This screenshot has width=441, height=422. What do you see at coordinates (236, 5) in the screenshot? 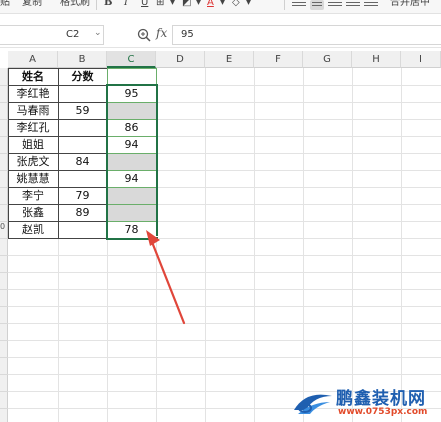
I see `eraser-icon: ◇` at bounding box center [236, 5].